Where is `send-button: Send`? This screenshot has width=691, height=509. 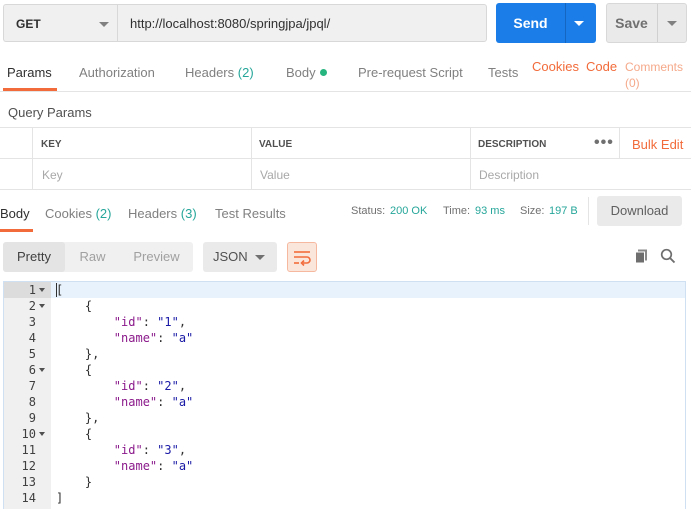 send-button: Send is located at coordinates (546, 23).